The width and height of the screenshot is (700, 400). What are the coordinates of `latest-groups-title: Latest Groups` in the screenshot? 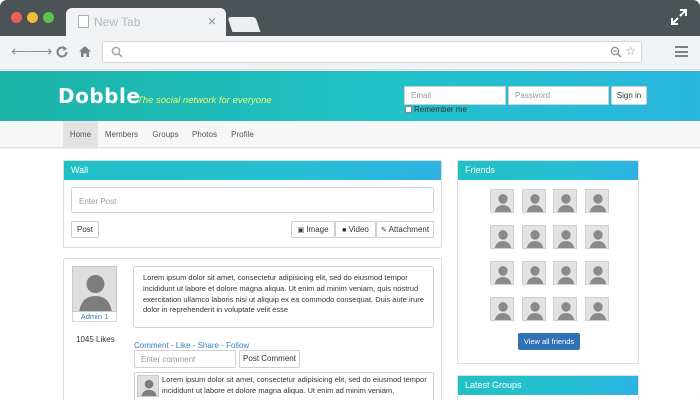 It's located at (548, 385).